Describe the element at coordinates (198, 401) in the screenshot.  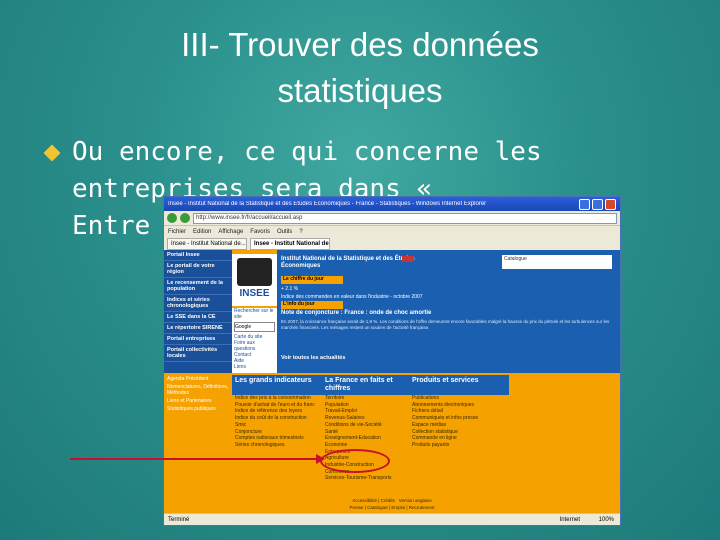
I see `partners-link: Liens et Partenaires` at that location.